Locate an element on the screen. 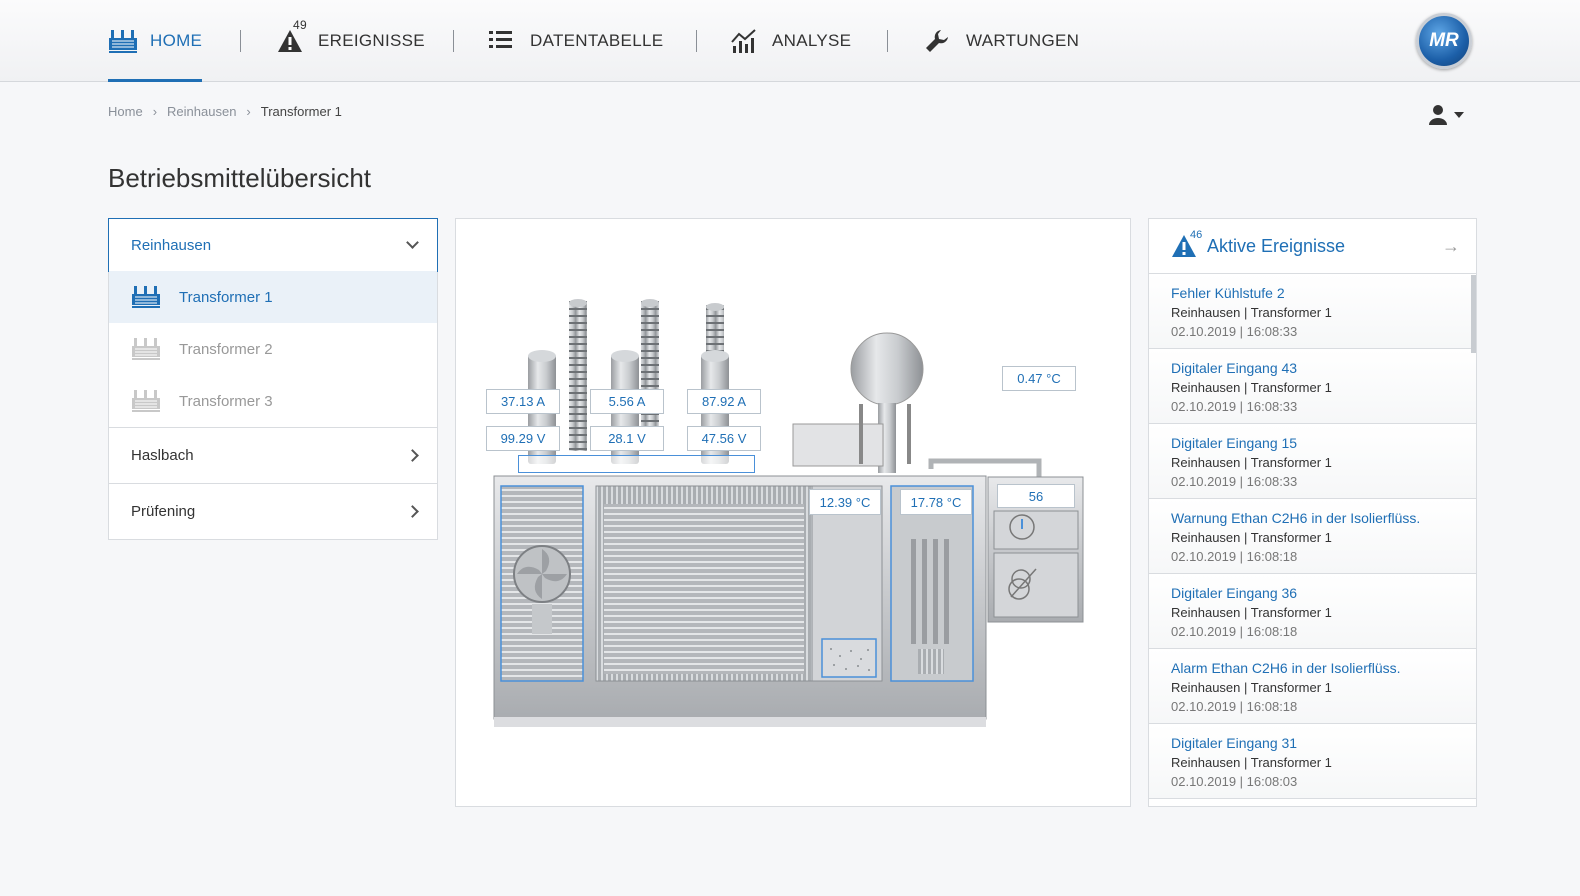 Image resolution: width=1580 pixels, height=896 pixels. ambient-temperature: 0.47 °C is located at coordinates (1039, 378).